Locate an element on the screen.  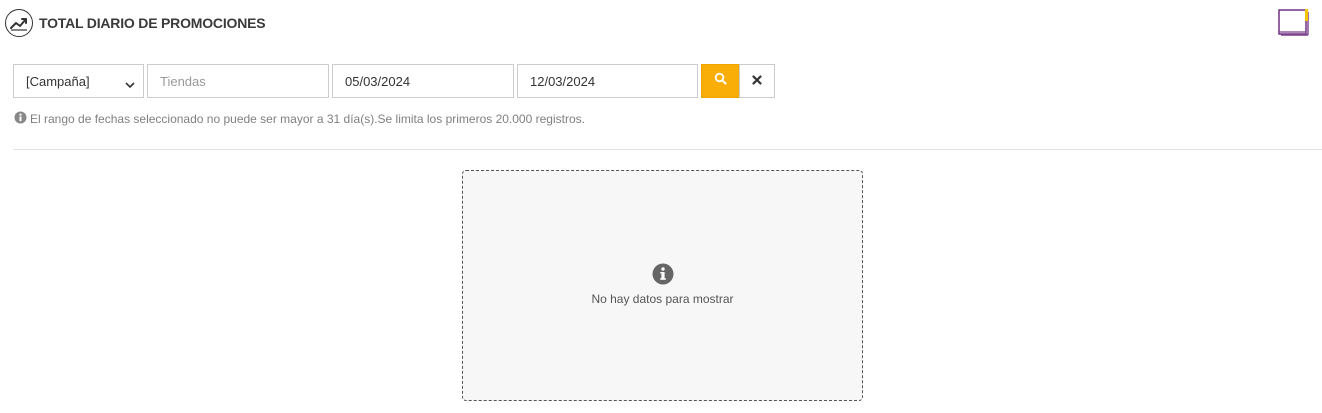
chevron-down-icon is located at coordinates (130, 84).